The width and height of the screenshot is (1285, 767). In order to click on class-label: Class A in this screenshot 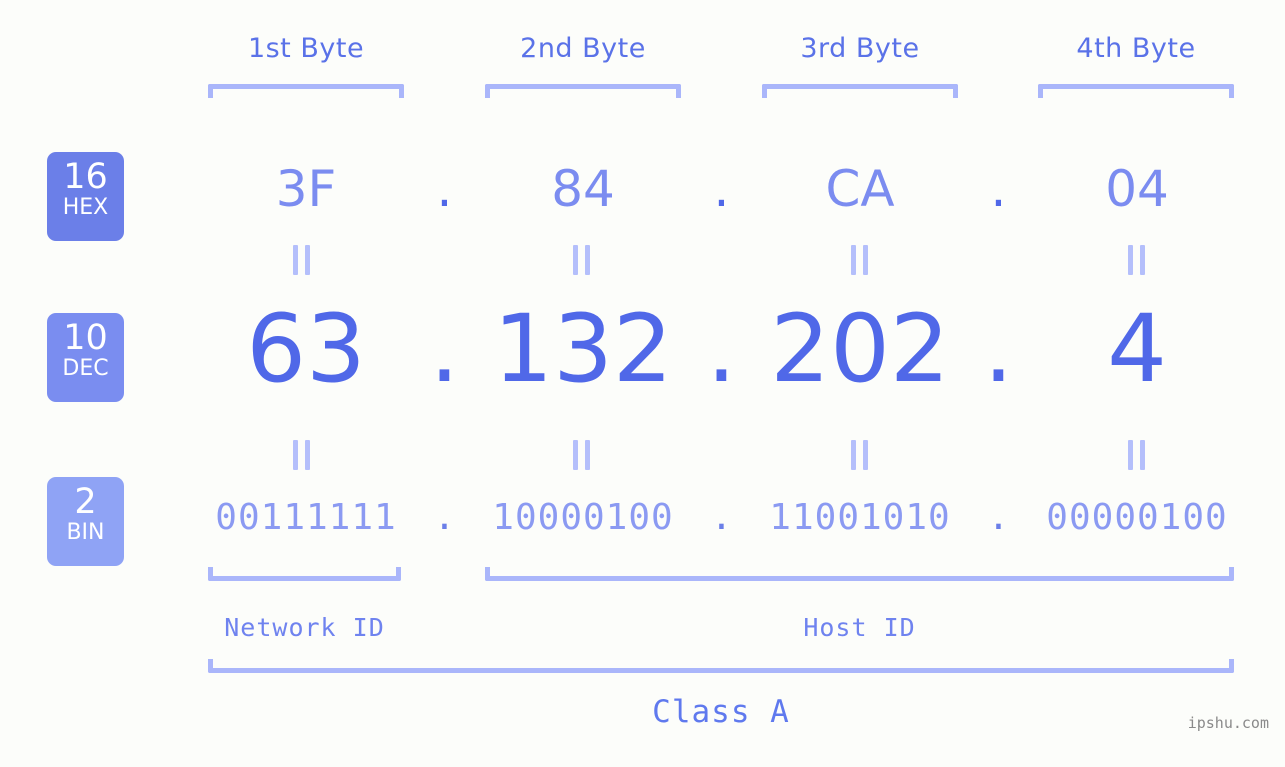, I will do `click(721, 712)`.